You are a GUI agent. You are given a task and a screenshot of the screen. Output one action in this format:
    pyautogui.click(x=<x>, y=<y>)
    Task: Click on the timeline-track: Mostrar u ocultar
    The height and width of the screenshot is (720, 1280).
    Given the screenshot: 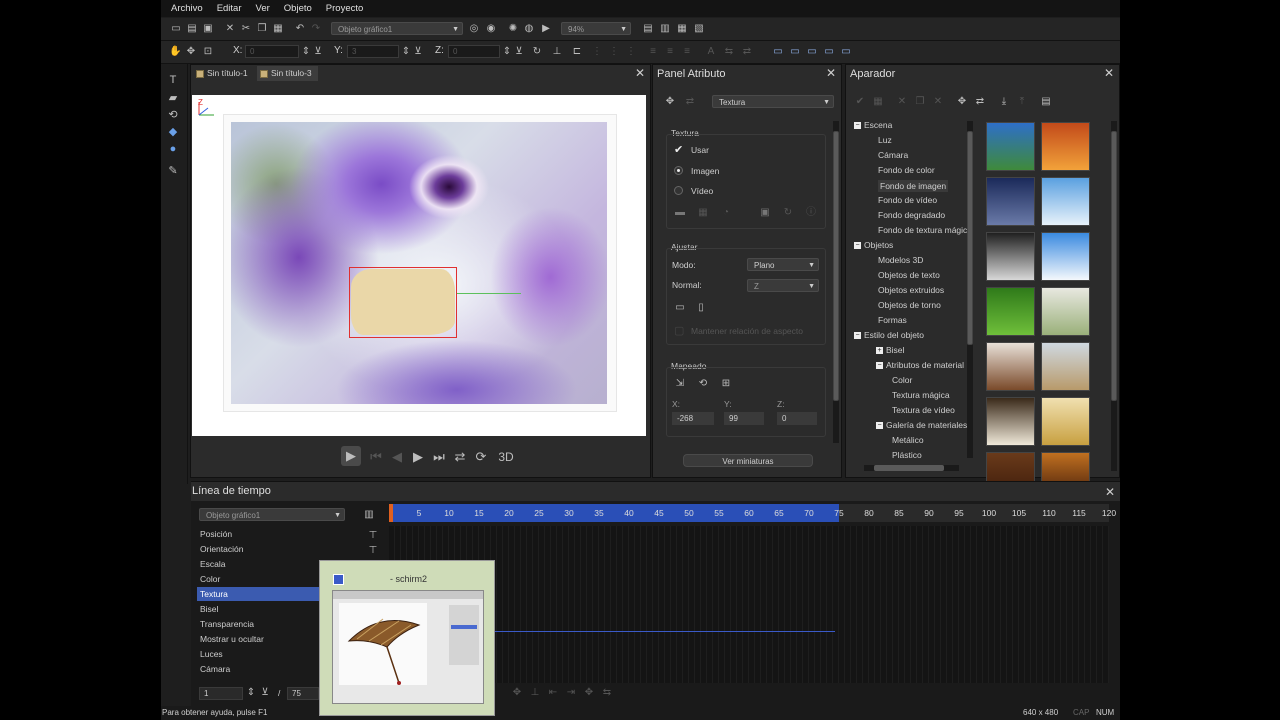 What is the action you would take?
    pyautogui.click(x=258, y=639)
    